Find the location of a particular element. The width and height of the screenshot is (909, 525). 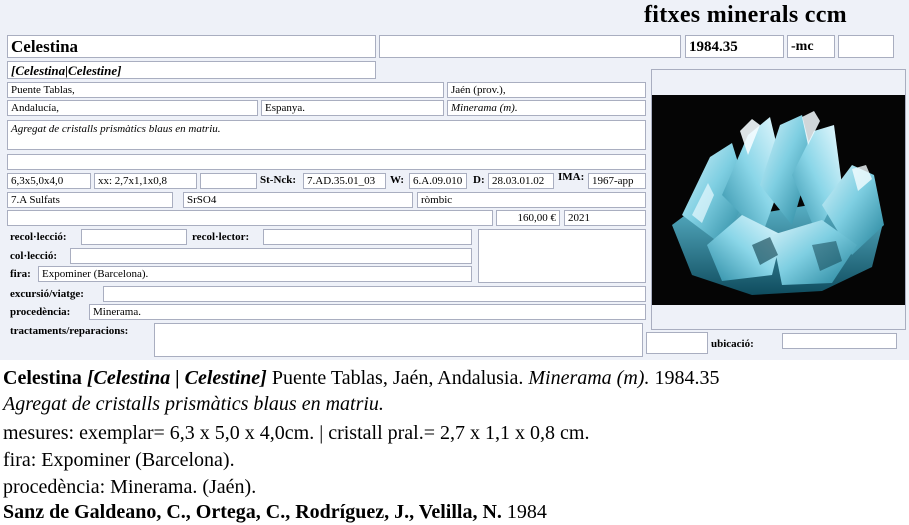

ubicacio-label: ubicació: is located at coordinates (732, 344).